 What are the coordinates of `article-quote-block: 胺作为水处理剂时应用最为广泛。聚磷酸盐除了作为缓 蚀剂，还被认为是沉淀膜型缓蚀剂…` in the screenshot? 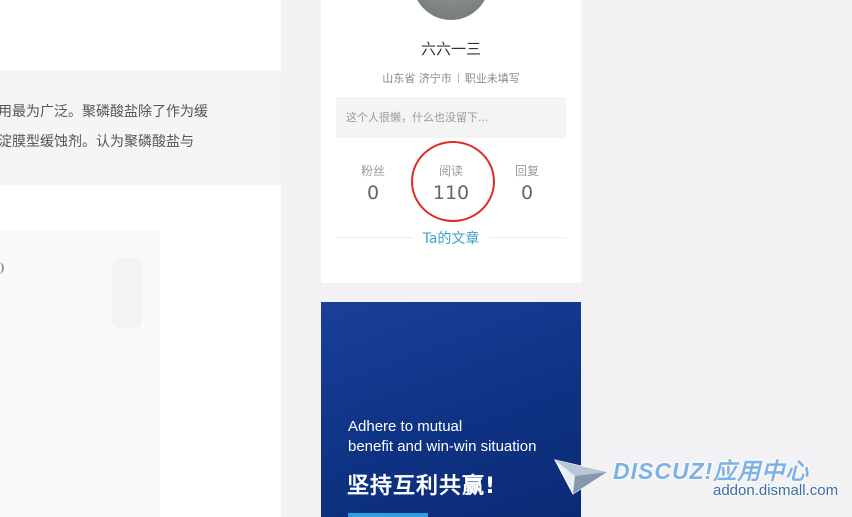 It's located at (140, 127).